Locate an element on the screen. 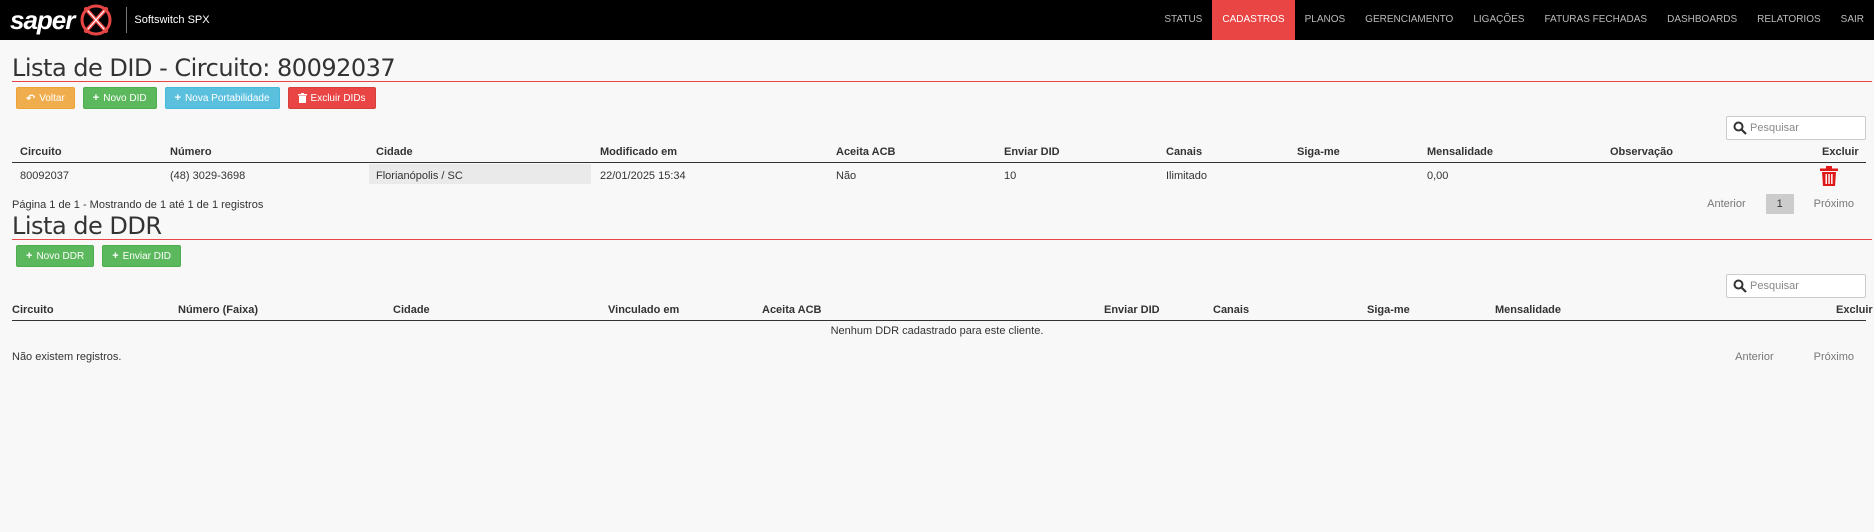 The height and width of the screenshot is (532, 1874). new-ddr-label: Novo DDR is located at coordinates (60, 256).